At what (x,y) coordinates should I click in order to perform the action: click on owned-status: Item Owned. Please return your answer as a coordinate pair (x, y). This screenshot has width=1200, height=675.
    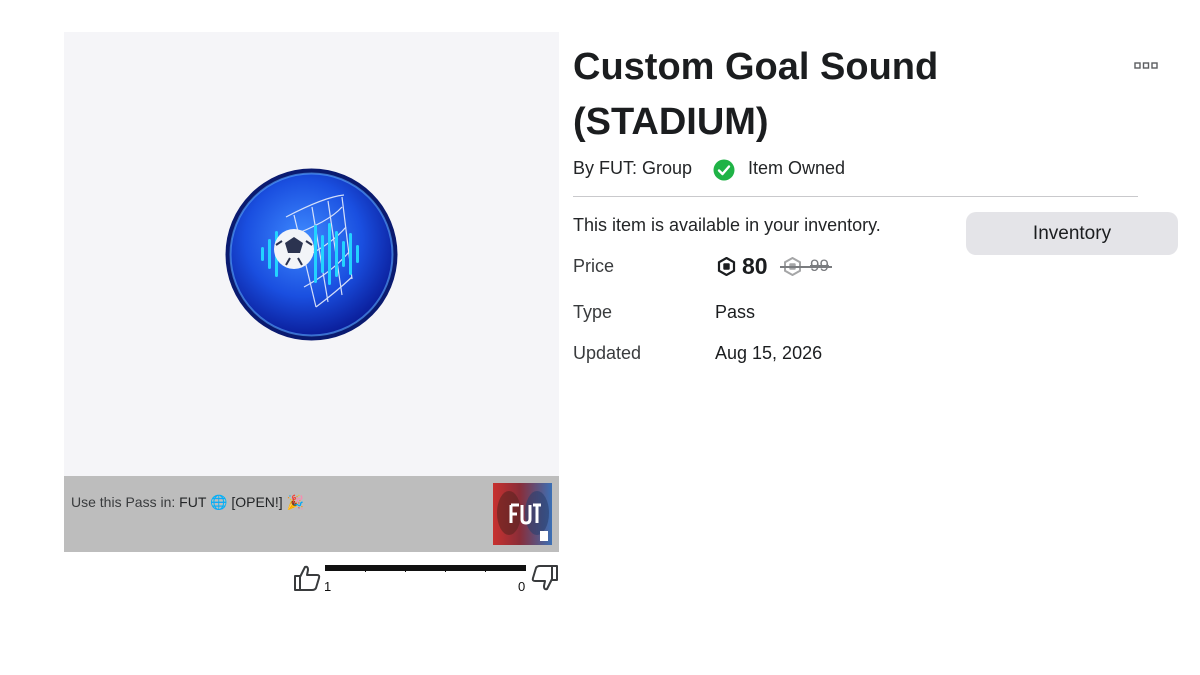
    Looking at the image, I should click on (797, 168).